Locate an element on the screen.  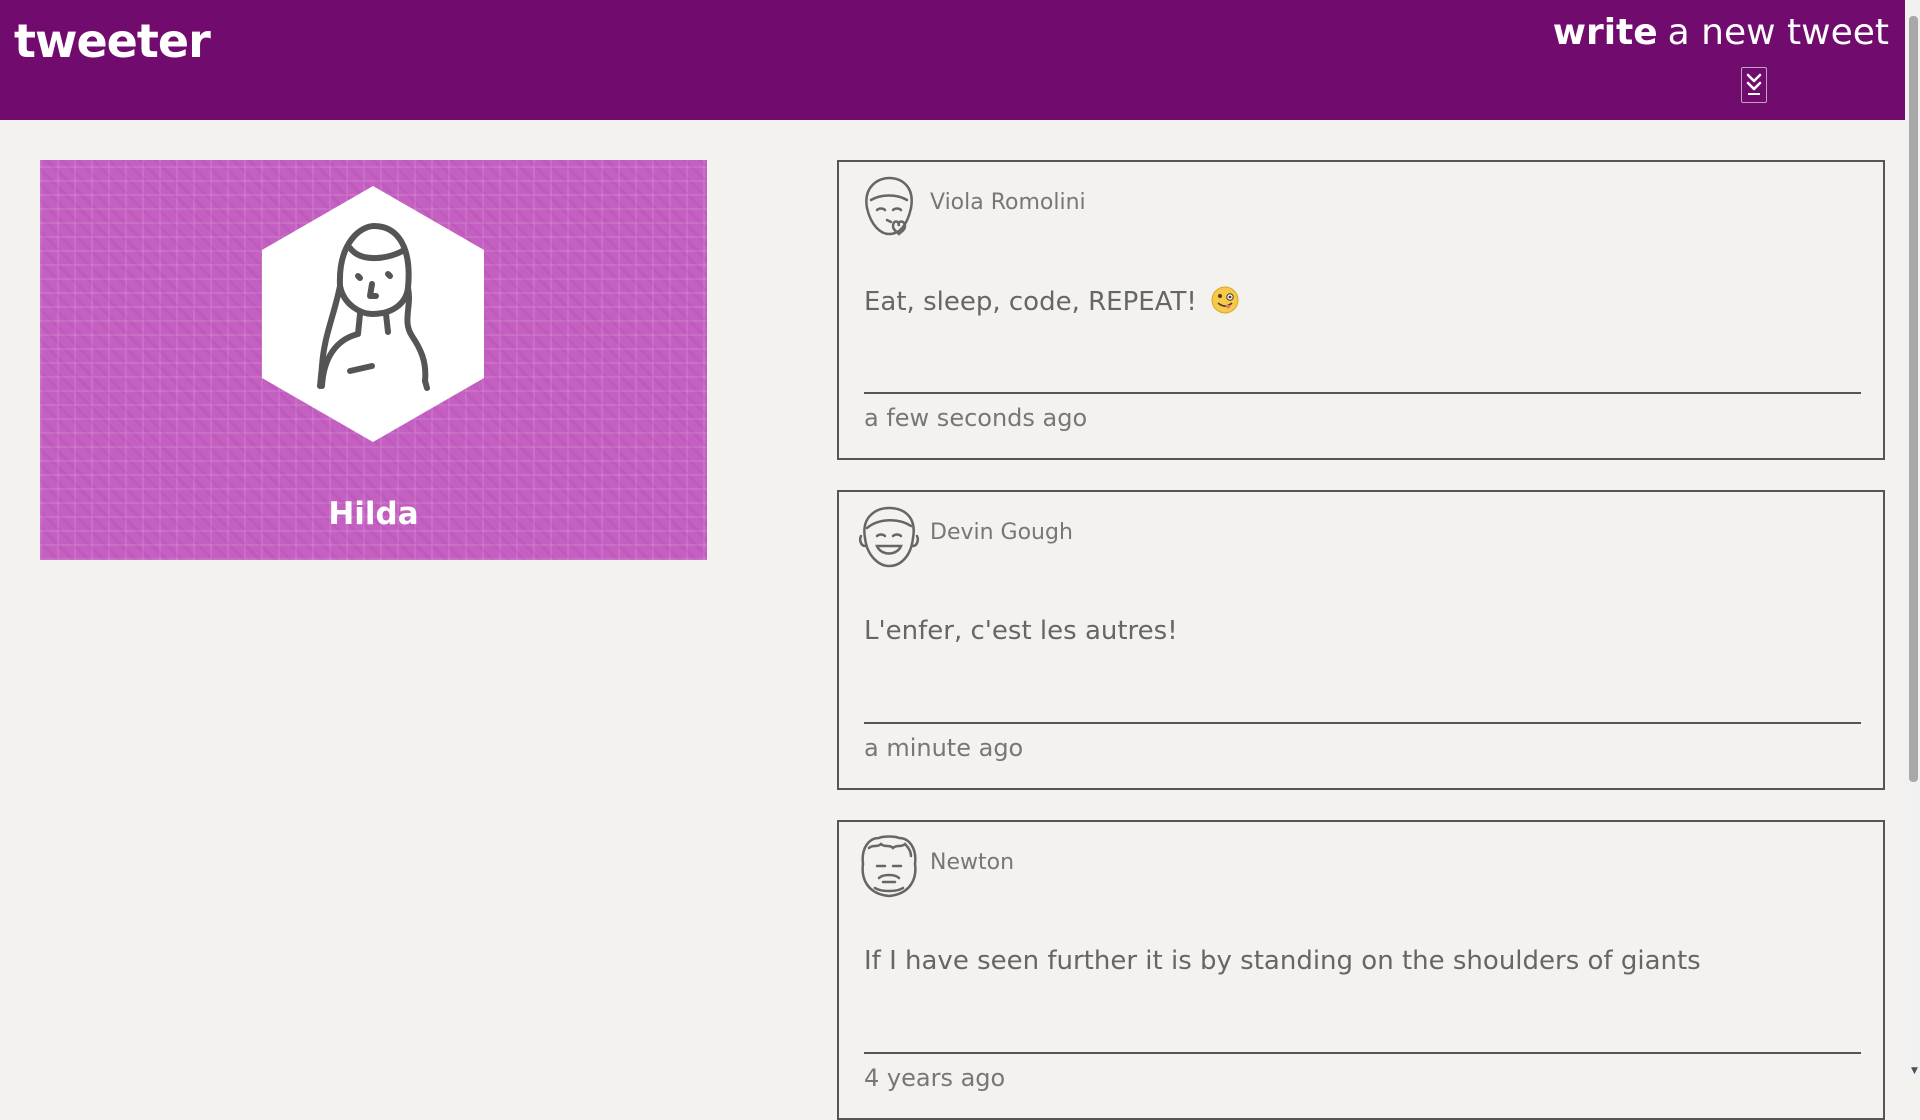
user-profile-card: Hilda is located at coordinates (373, 360).